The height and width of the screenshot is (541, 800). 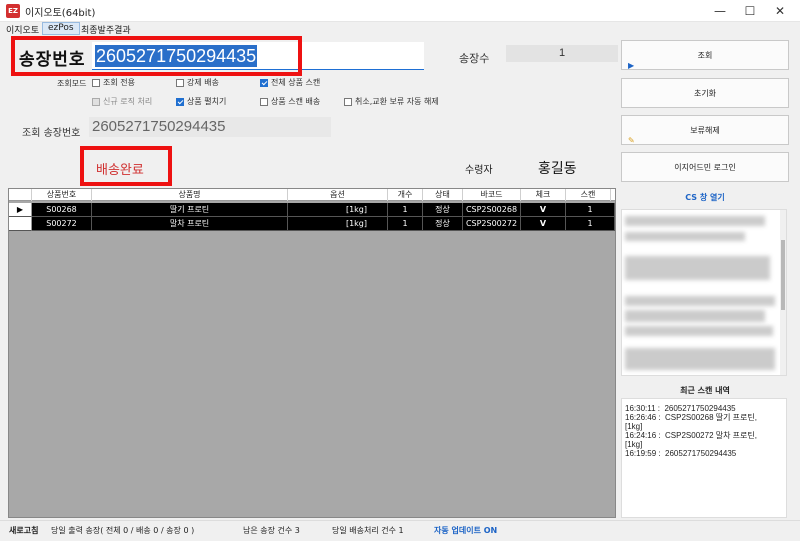 What do you see at coordinates (271, 530) in the screenshot?
I see `remaining-invoices: 남은 송장 건수 3` at bounding box center [271, 530].